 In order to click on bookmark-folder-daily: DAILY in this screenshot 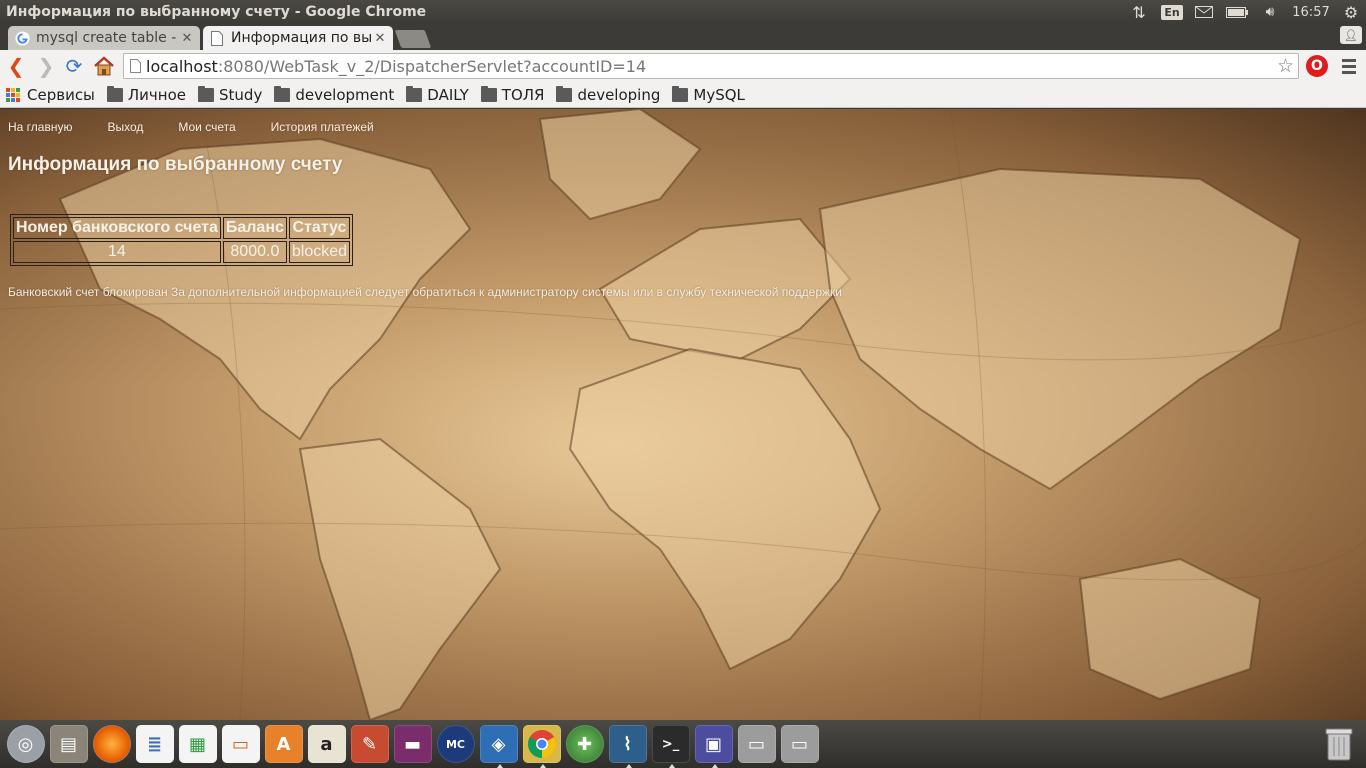, I will do `click(437, 94)`.